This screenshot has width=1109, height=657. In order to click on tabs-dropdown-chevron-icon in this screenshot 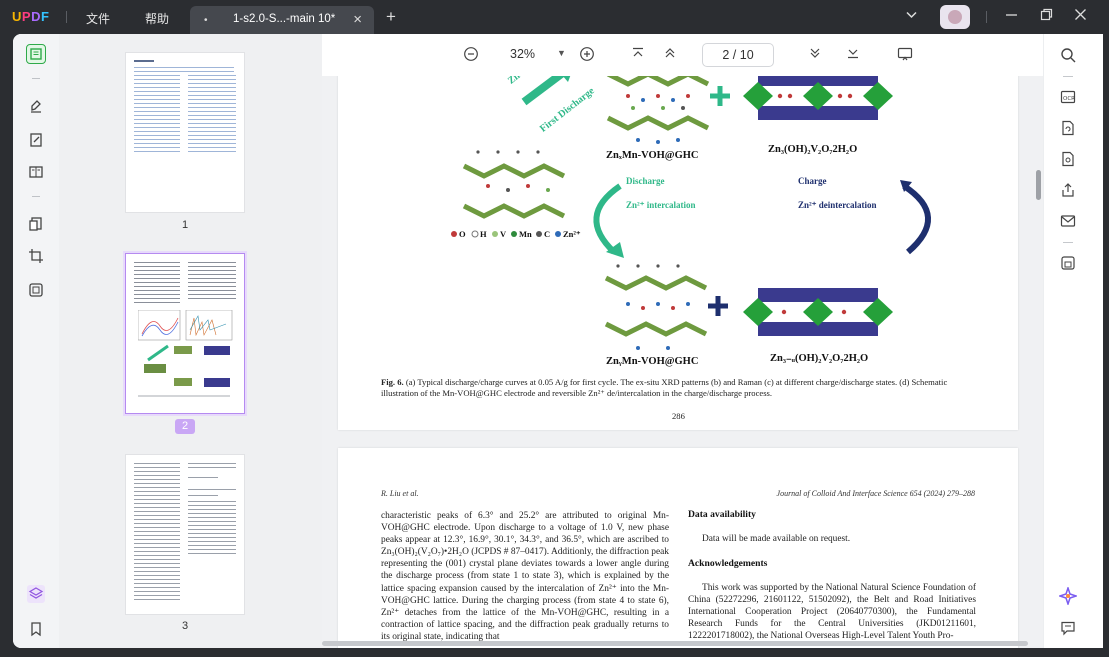, I will do `click(911, 16)`.